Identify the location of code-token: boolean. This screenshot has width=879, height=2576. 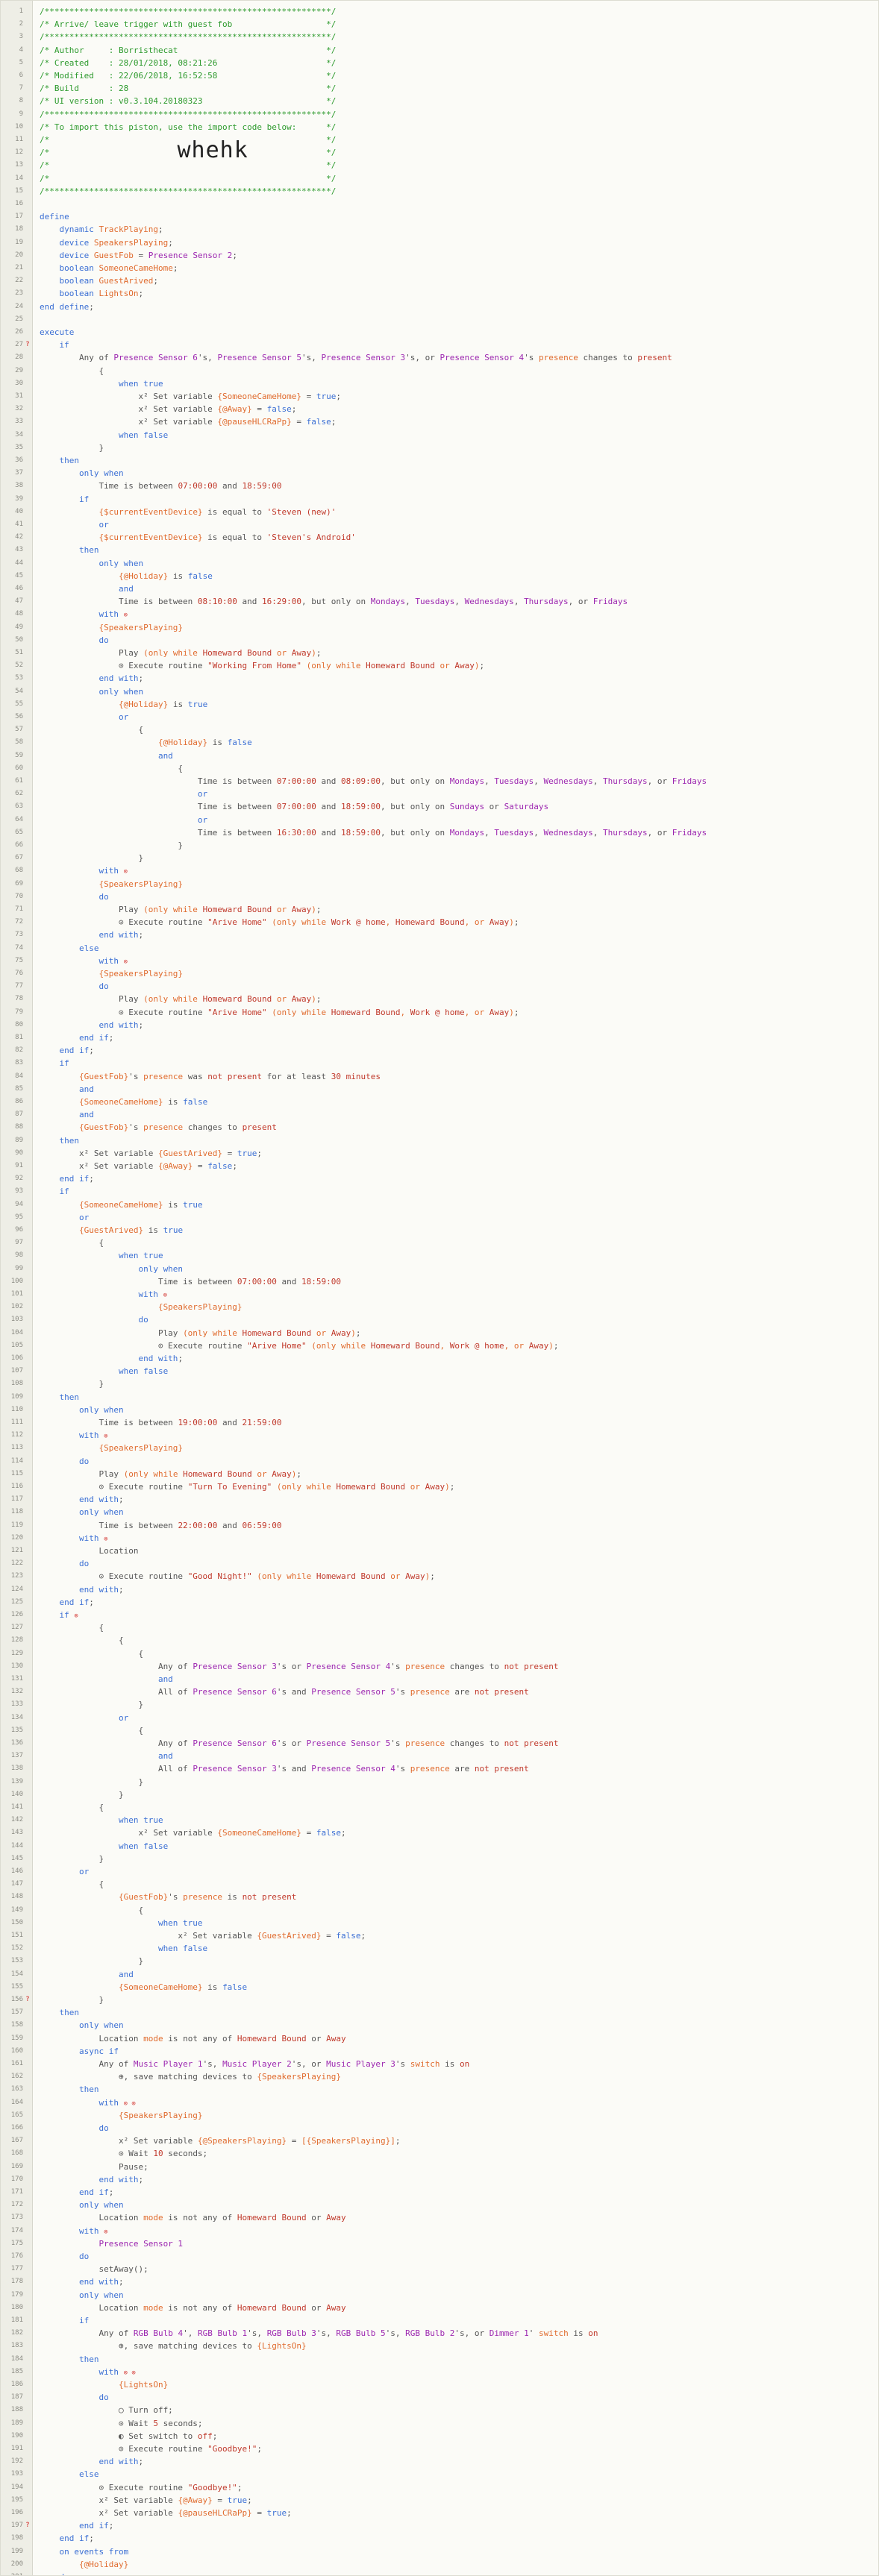
(69, 268).